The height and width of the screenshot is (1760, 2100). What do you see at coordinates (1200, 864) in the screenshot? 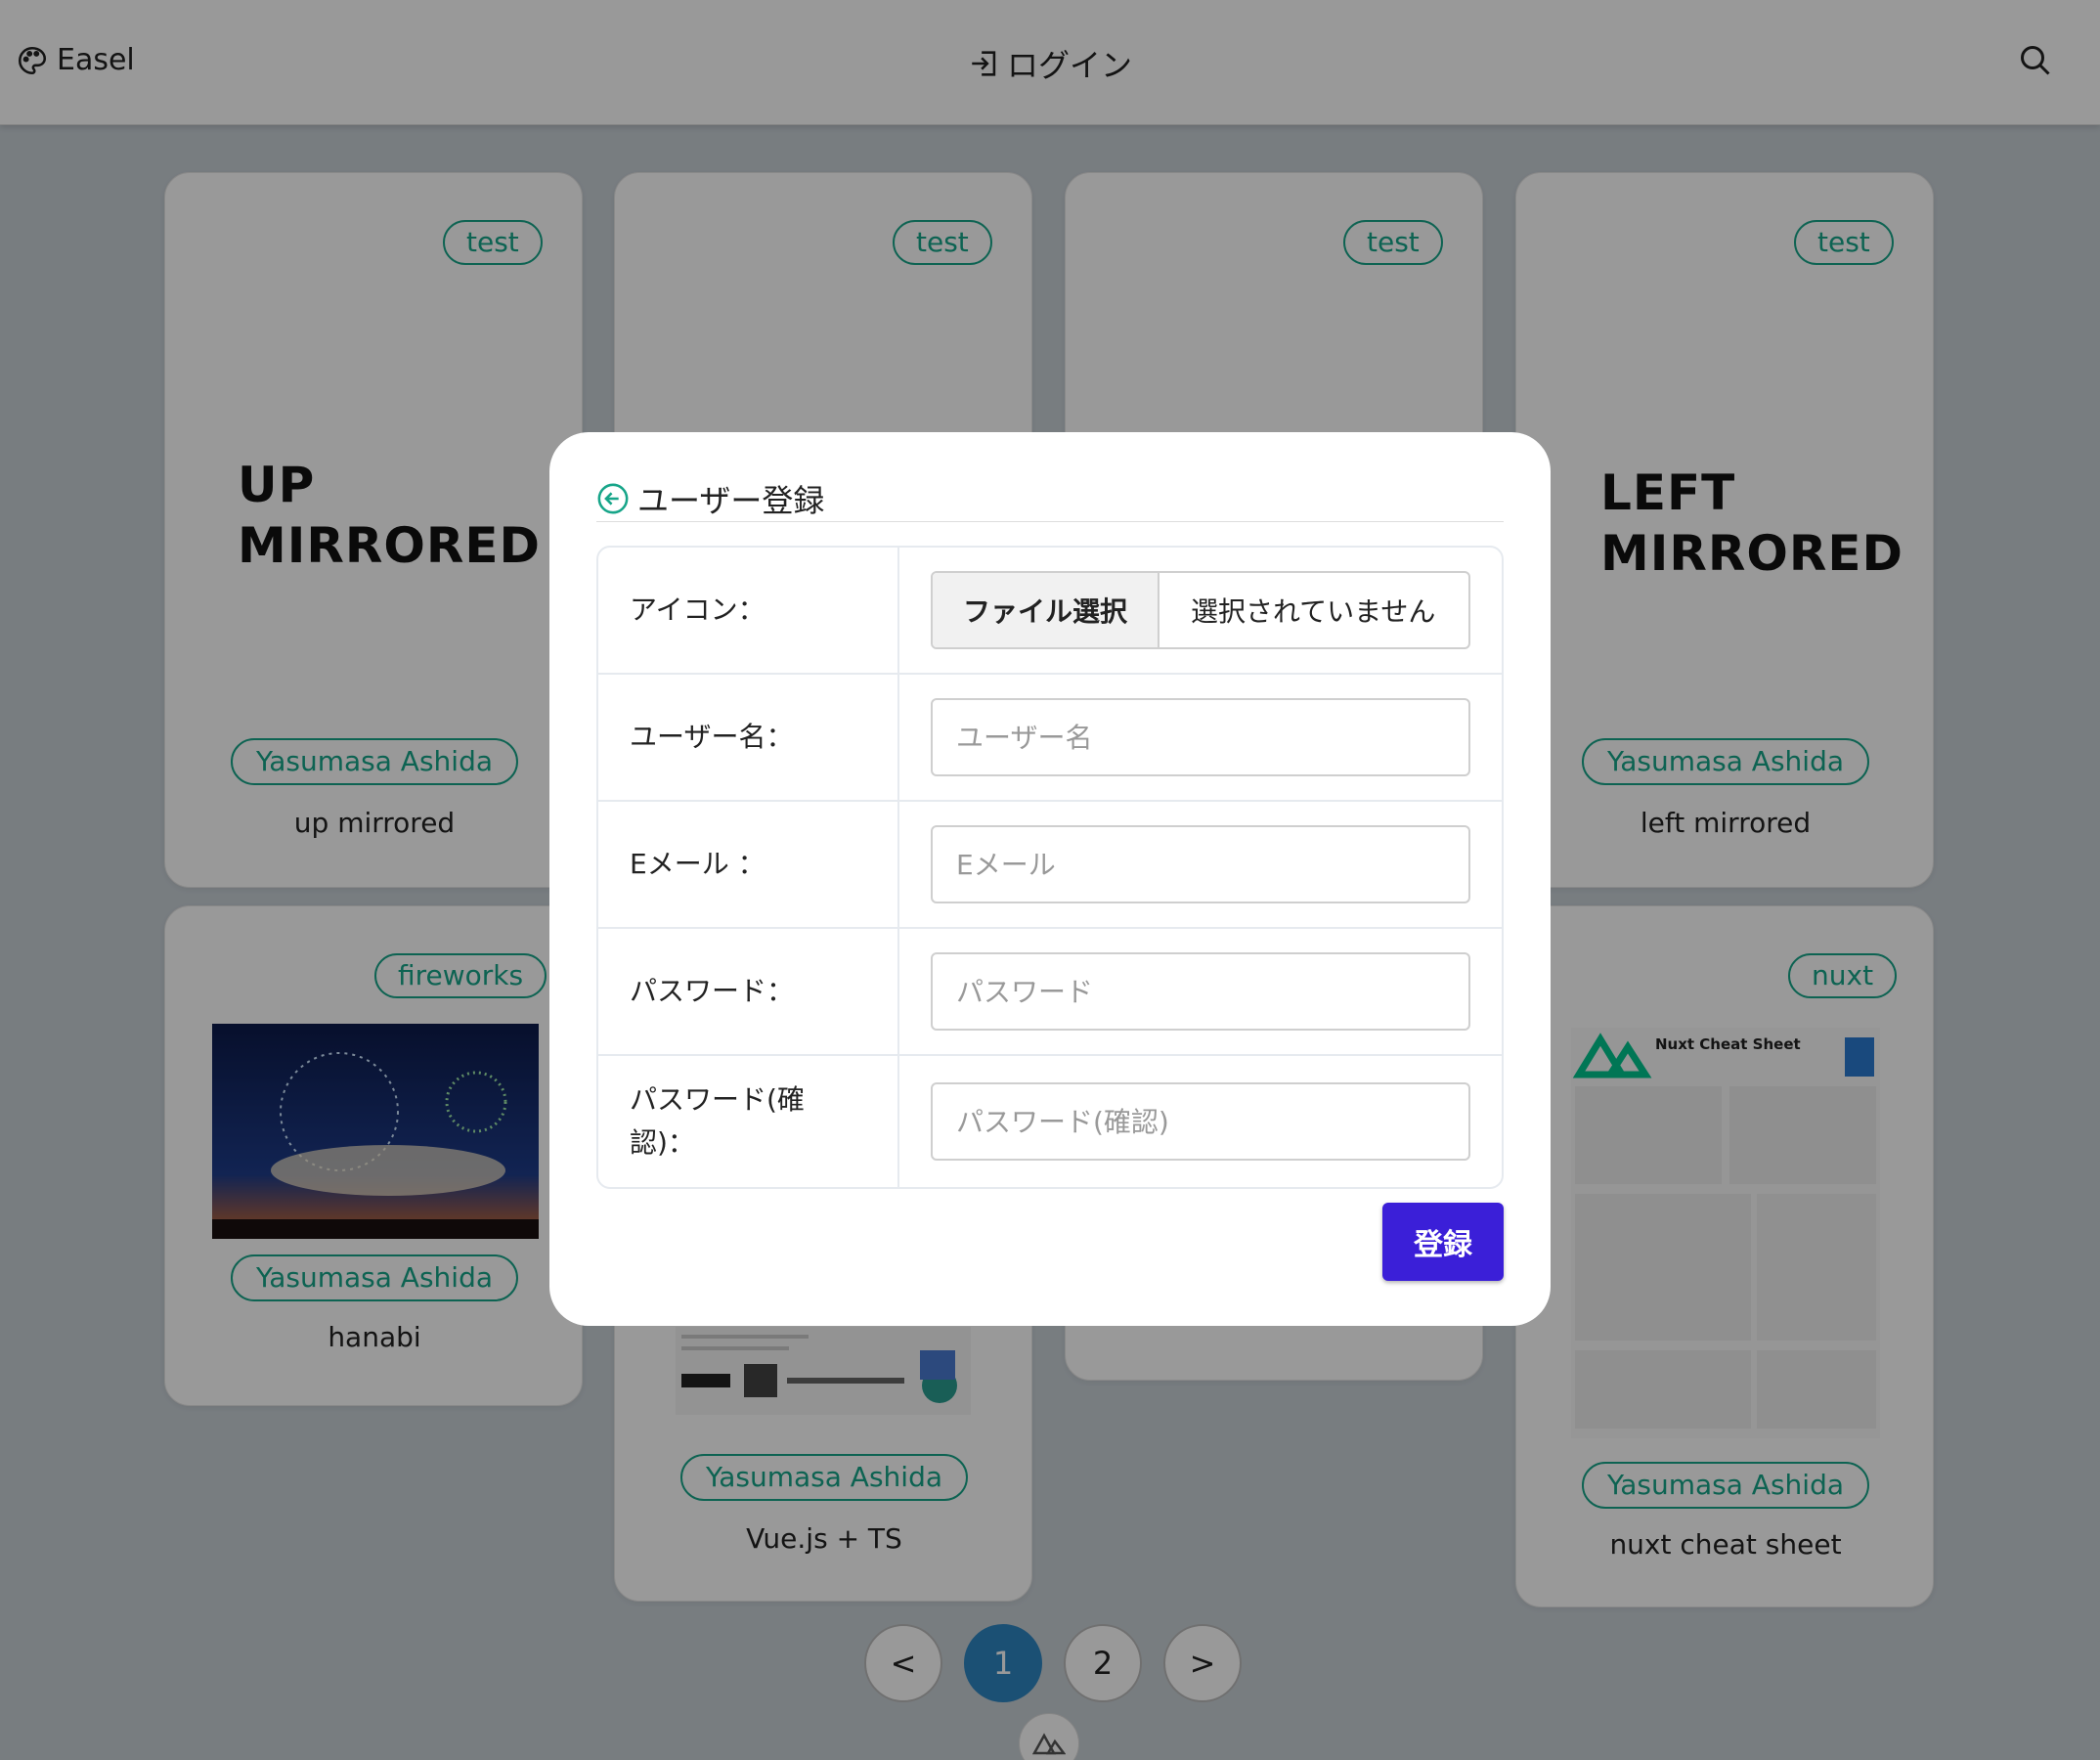
I see `email-input` at bounding box center [1200, 864].